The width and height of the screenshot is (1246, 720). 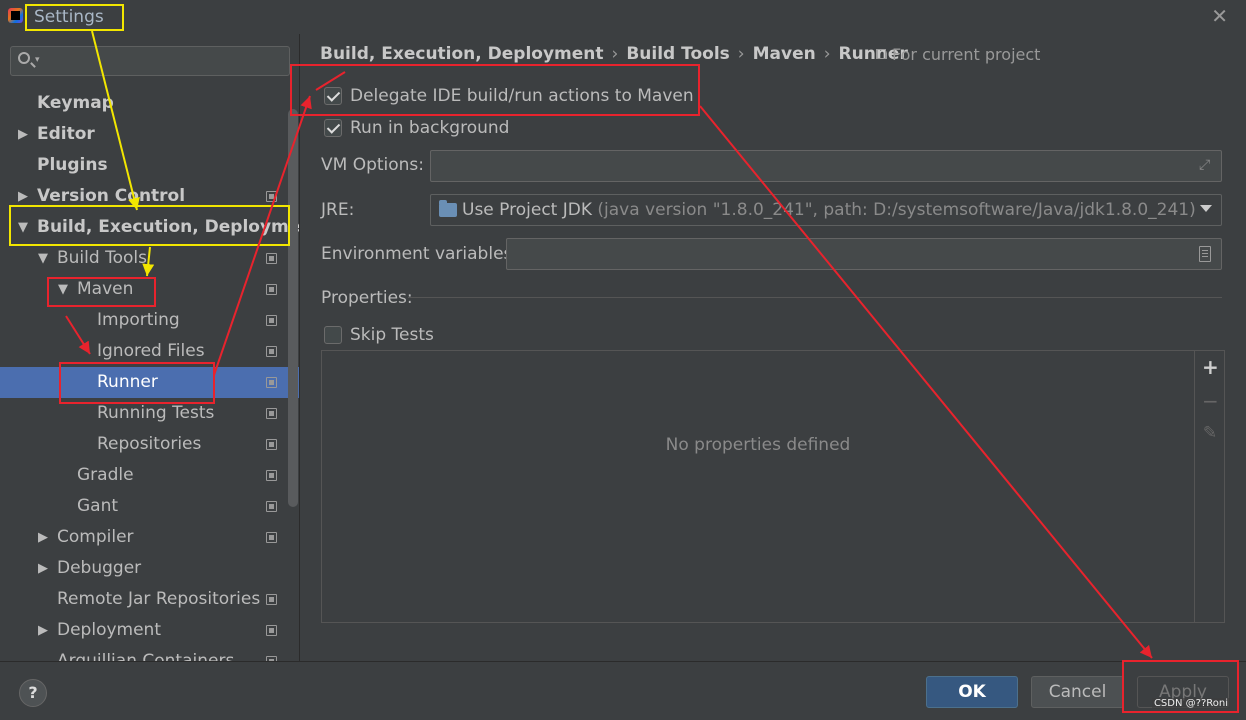 What do you see at coordinates (24, 58) in the screenshot?
I see `search-icon` at bounding box center [24, 58].